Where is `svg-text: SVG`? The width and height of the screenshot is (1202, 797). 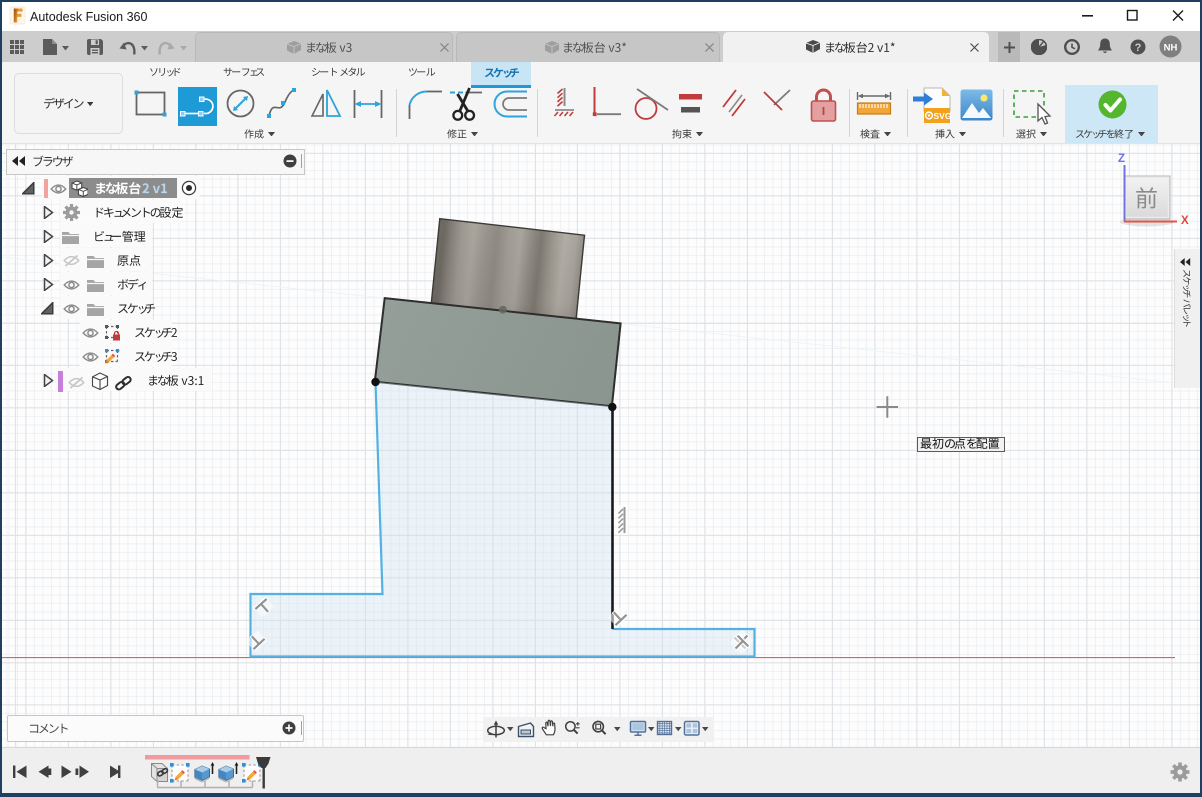
svg-text: SVG is located at coordinates (943, 116).